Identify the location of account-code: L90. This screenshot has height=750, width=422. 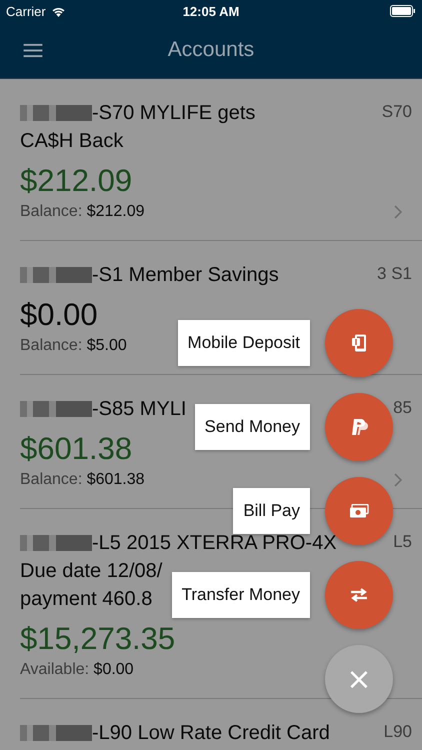
(398, 731).